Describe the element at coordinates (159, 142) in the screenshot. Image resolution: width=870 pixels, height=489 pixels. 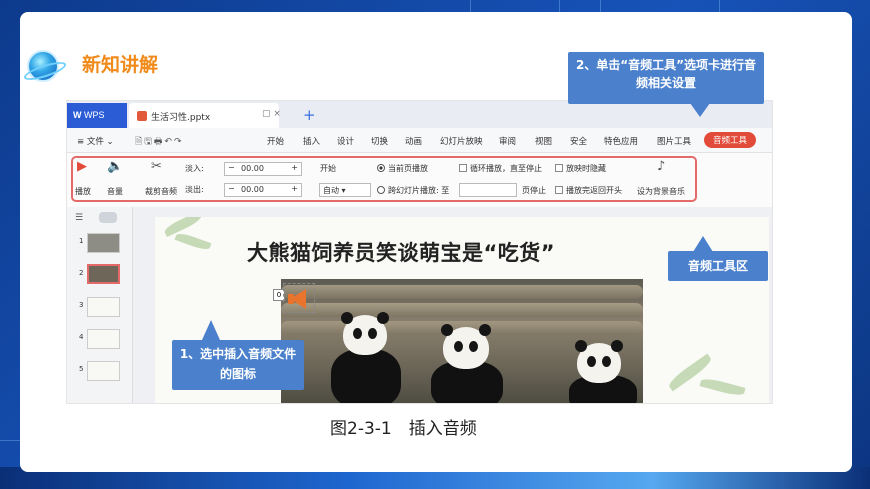
I see `quick-access-icons: 🗎🖫🖶↶↷` at that location.